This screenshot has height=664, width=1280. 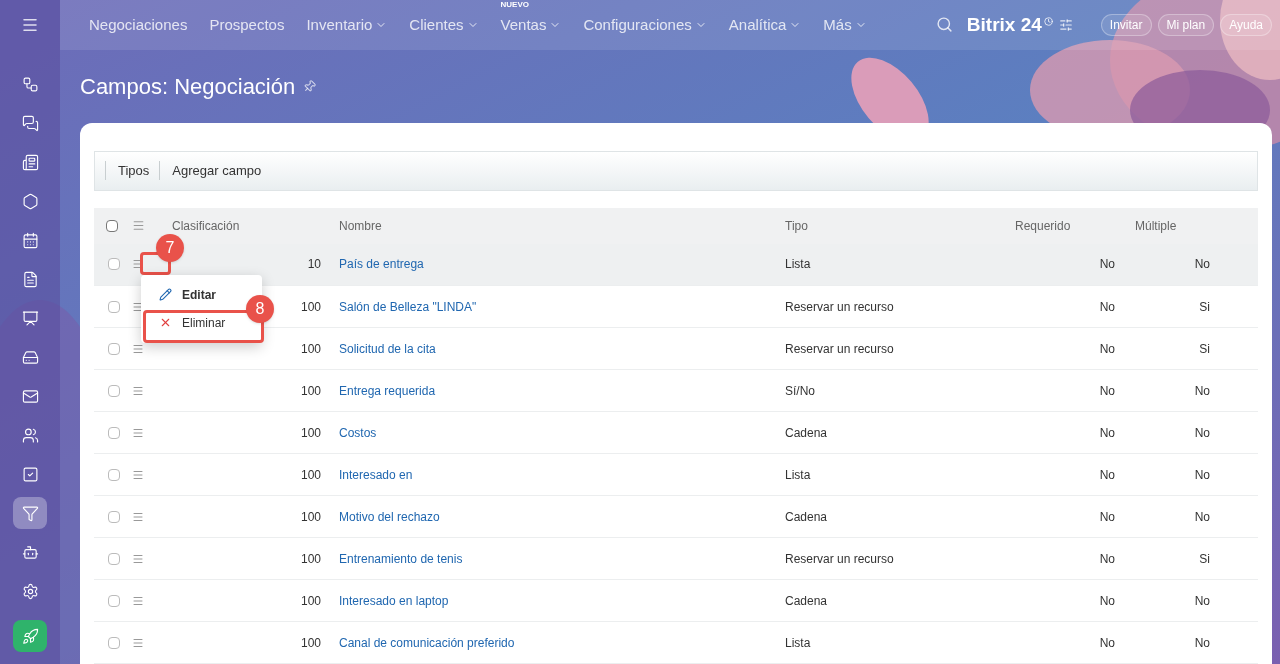 What do you see at coordinates (514, 5) in the screenshot?
I see `new-label: NUEVO` at bounding box center [514, 5].